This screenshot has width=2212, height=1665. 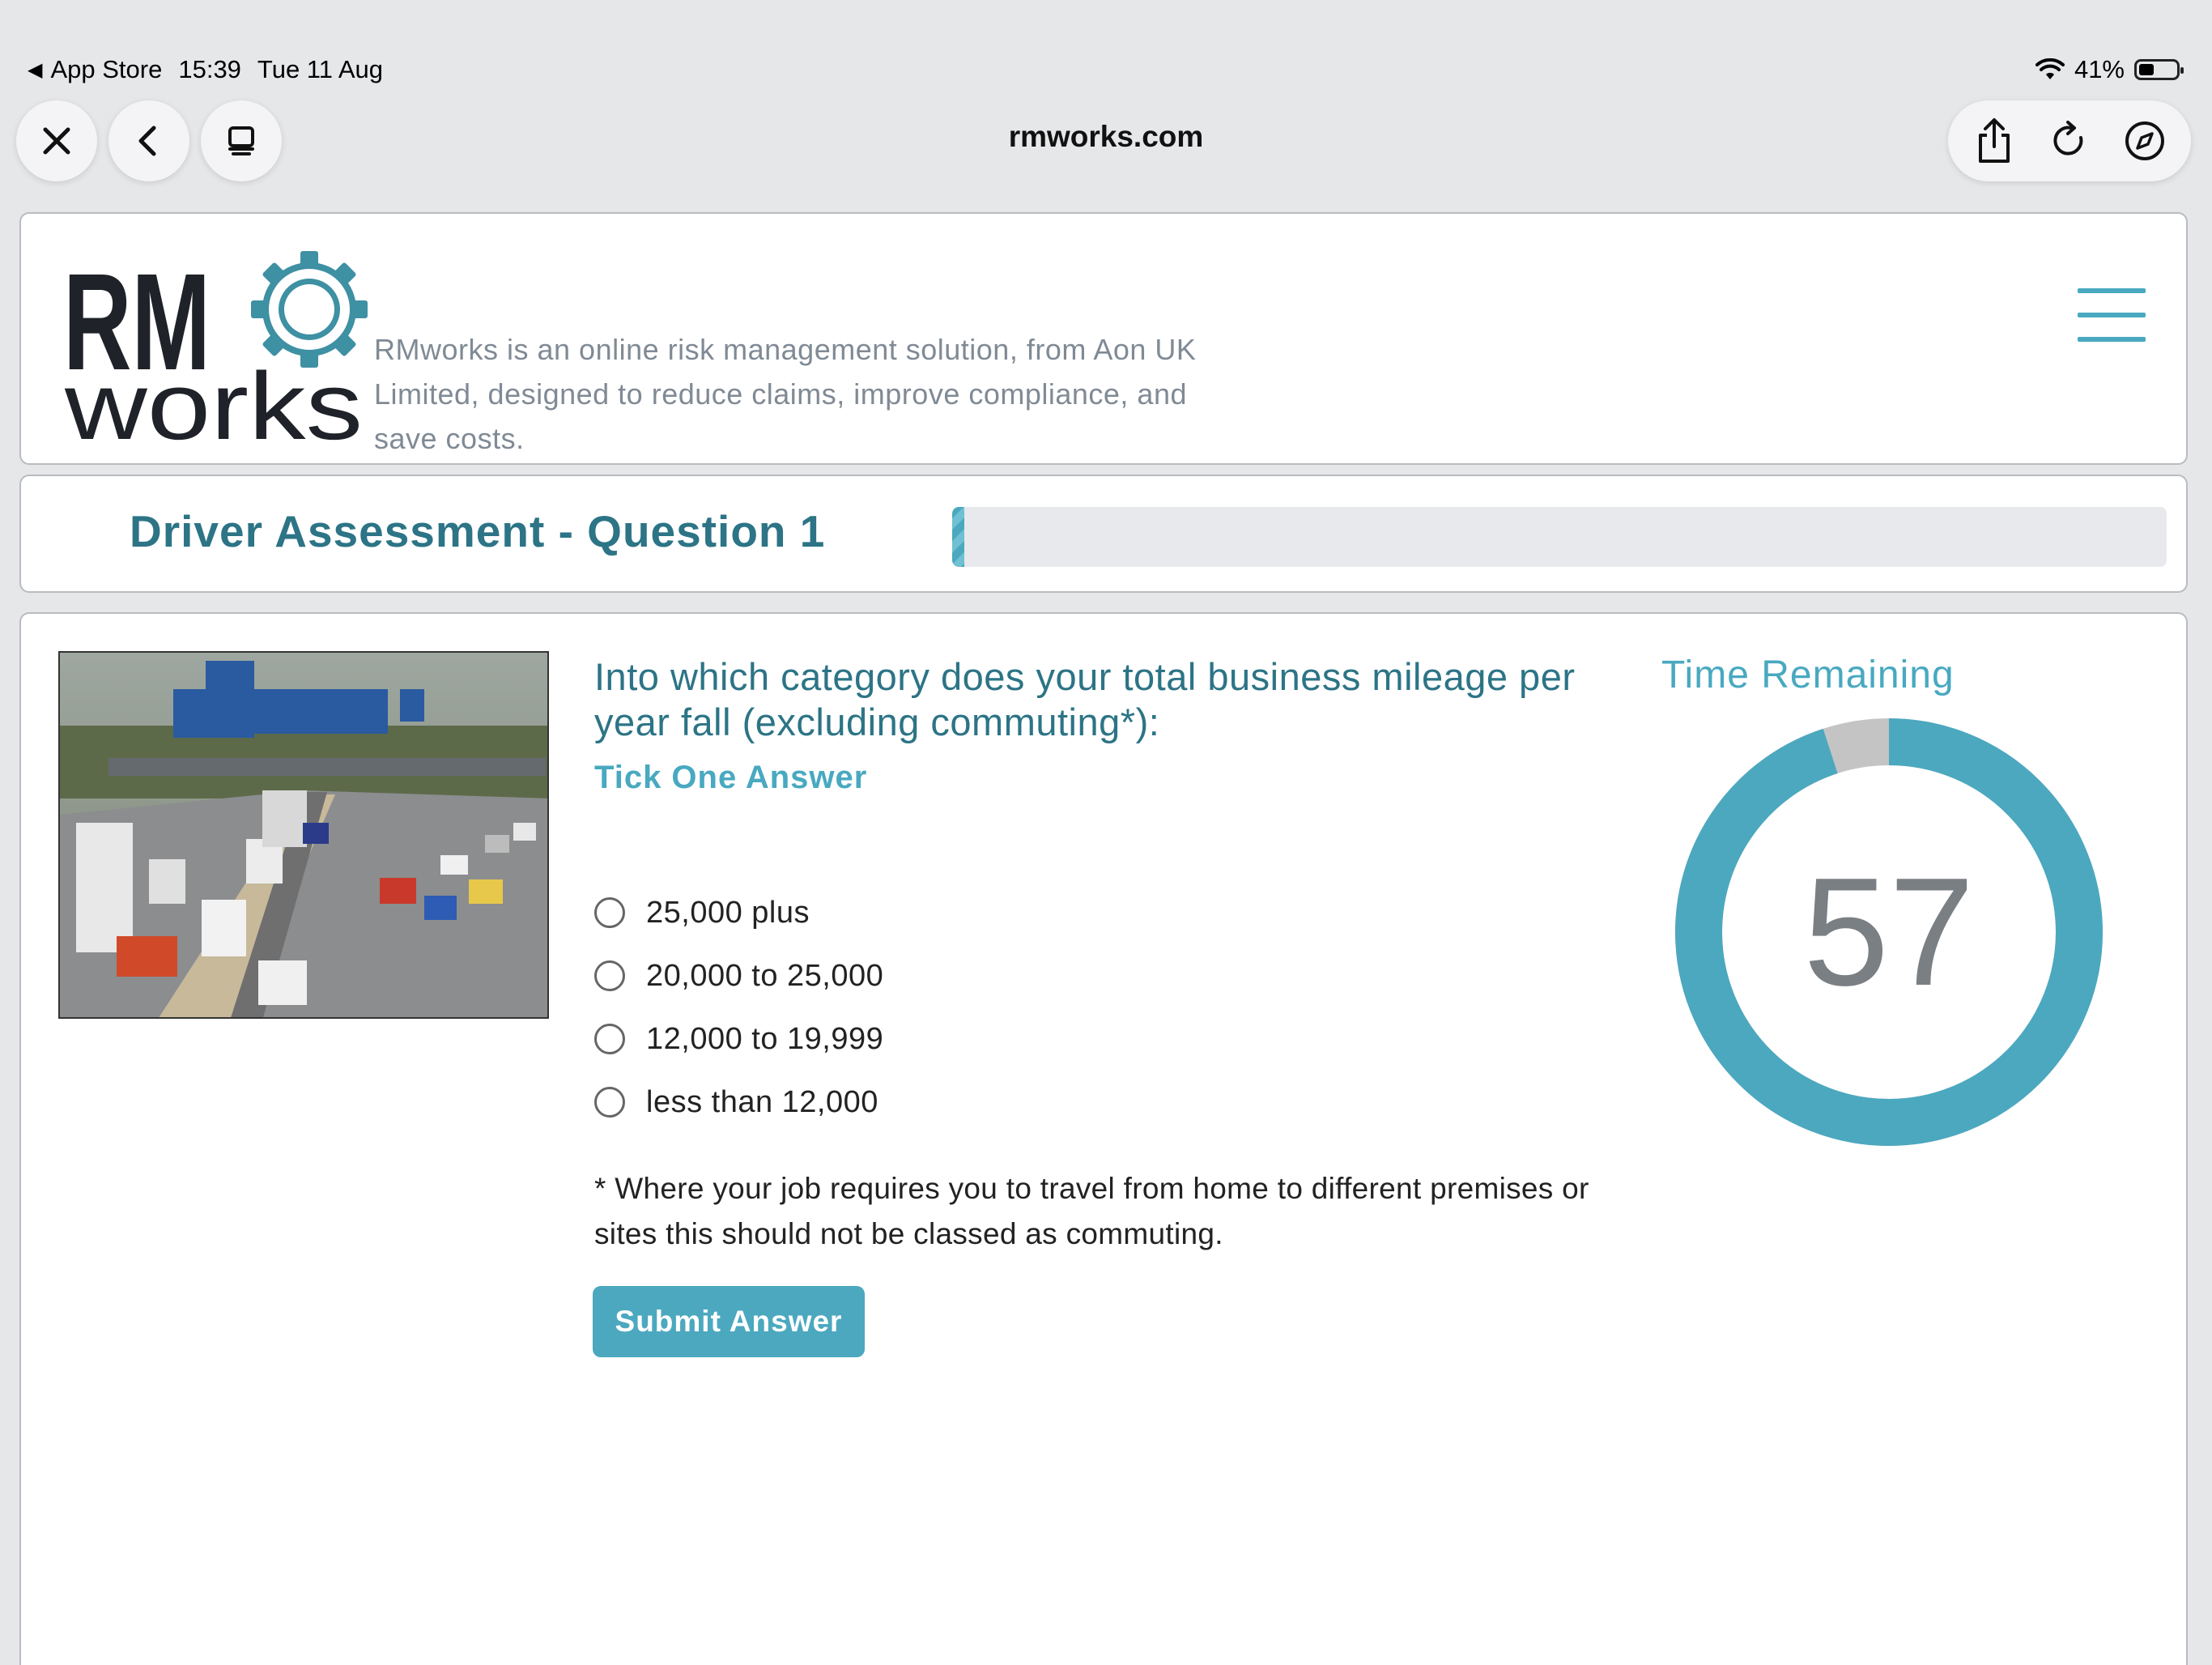 I want to click on answer-option-label: 25,000 plus, so click(x=728, y=912).